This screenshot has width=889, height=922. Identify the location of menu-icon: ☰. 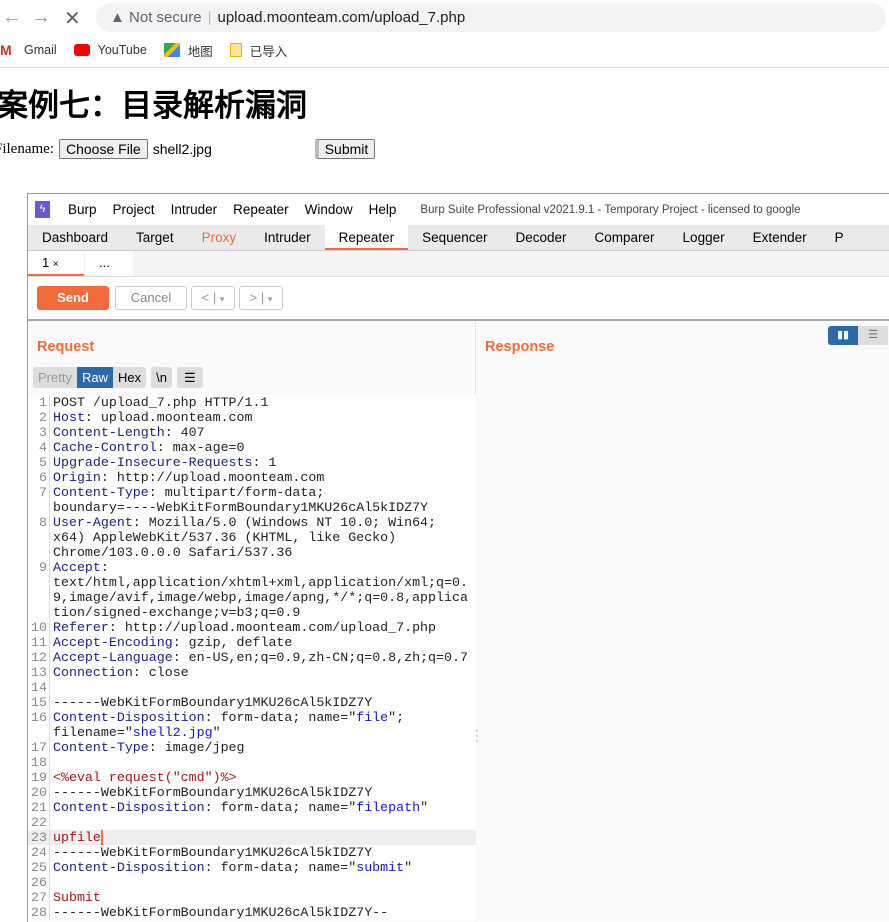
(189, 377).